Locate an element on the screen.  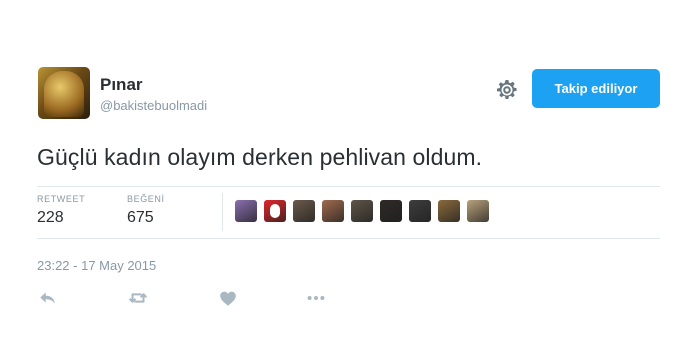
more-icon is located at coordinates (316, 298).